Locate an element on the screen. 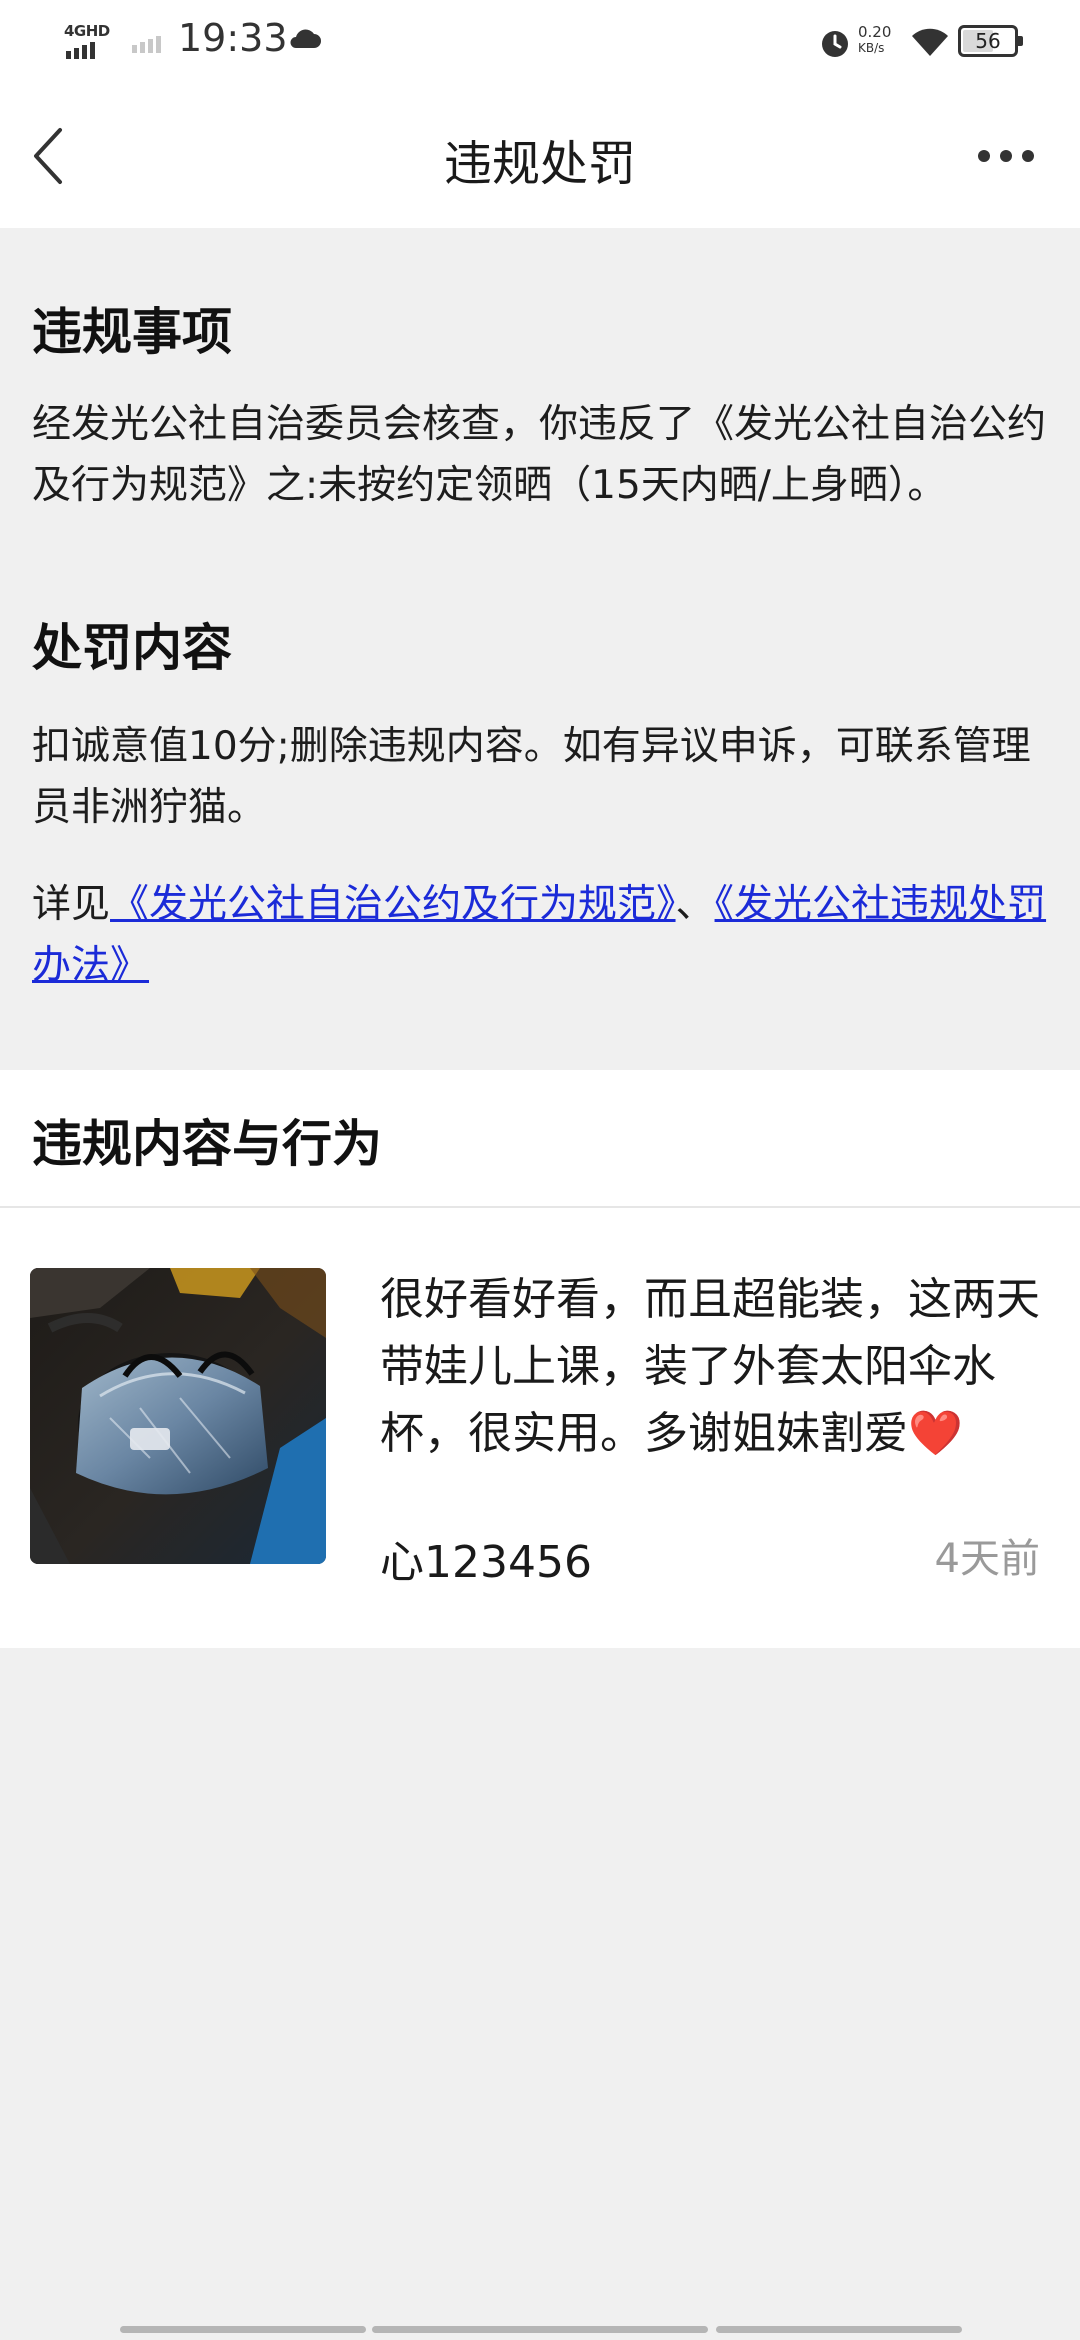  reference-links: 详见《发光公社自治公约及行为规范》、《发光公社违规处罚办法》 is located at coordinates (542, 935).